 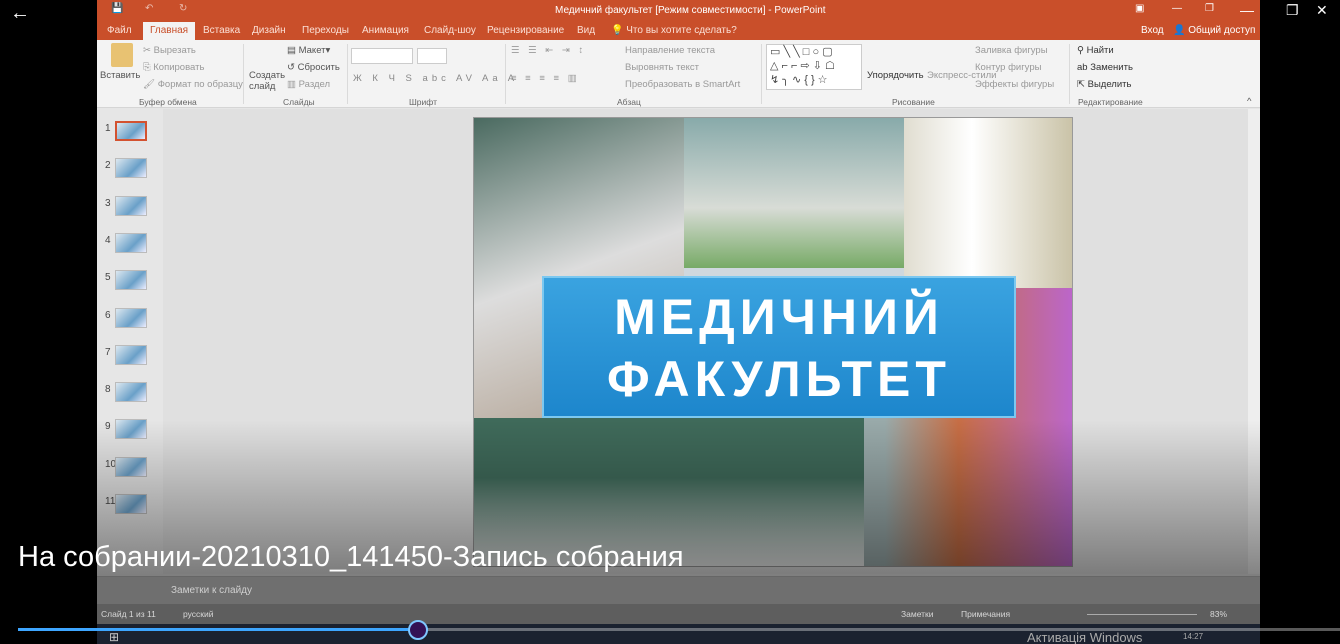 What do you see at coordinates (674, 30) in the screenshot?
I see `tell-me-search: 💡 Что вы хотите сделать?` at bounding box center [674, 30].